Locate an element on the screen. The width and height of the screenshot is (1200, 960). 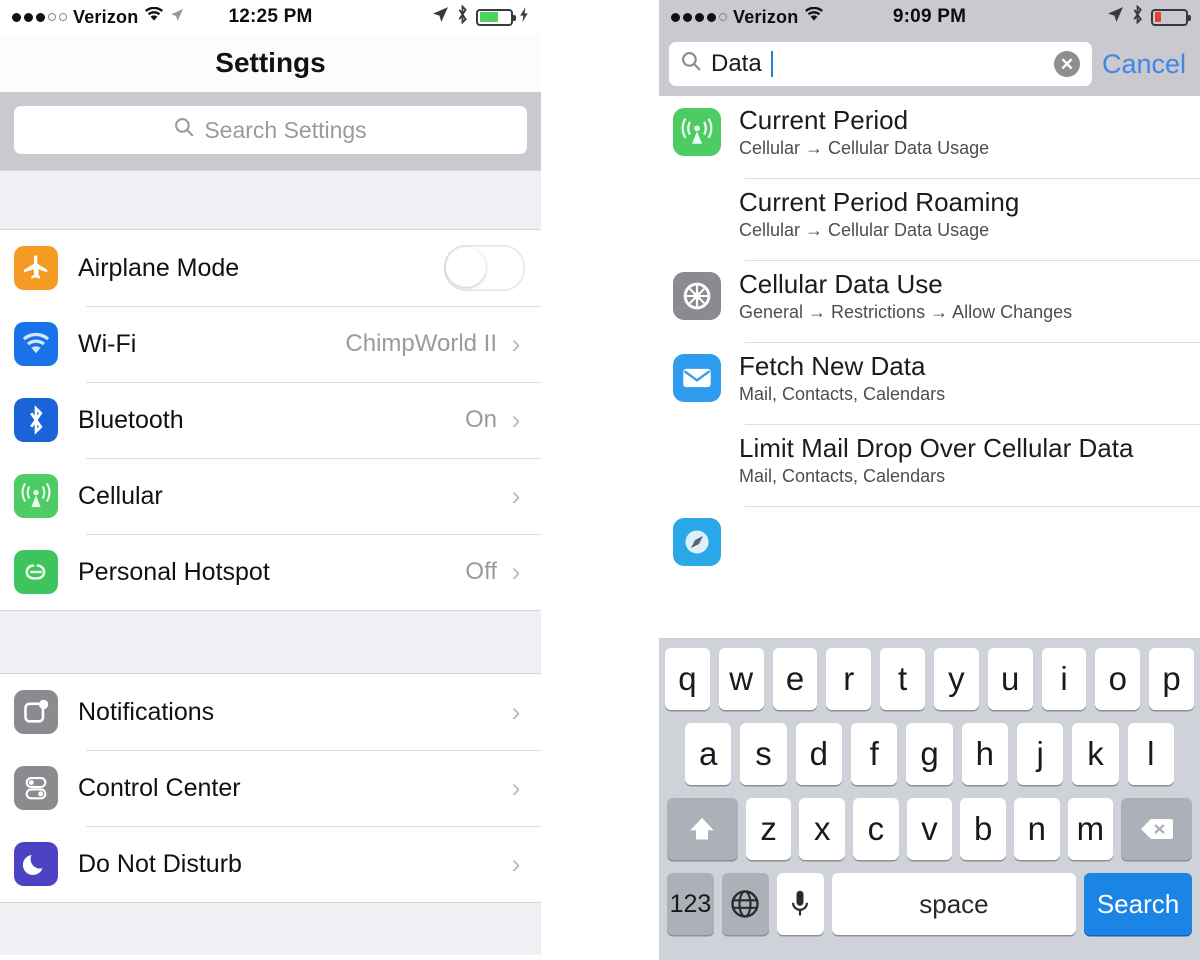
row-label: Bluetooth is located at coordinates (131, 419).